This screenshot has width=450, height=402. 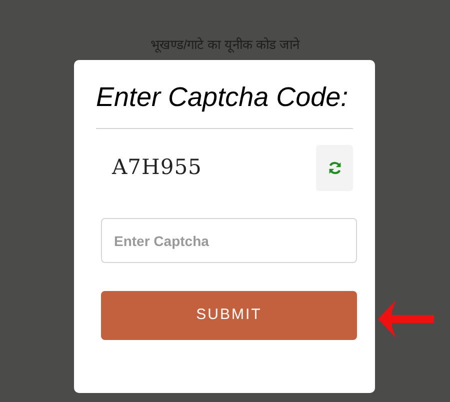 I want to click on arrow-drawing, so click(x=406, y=319).